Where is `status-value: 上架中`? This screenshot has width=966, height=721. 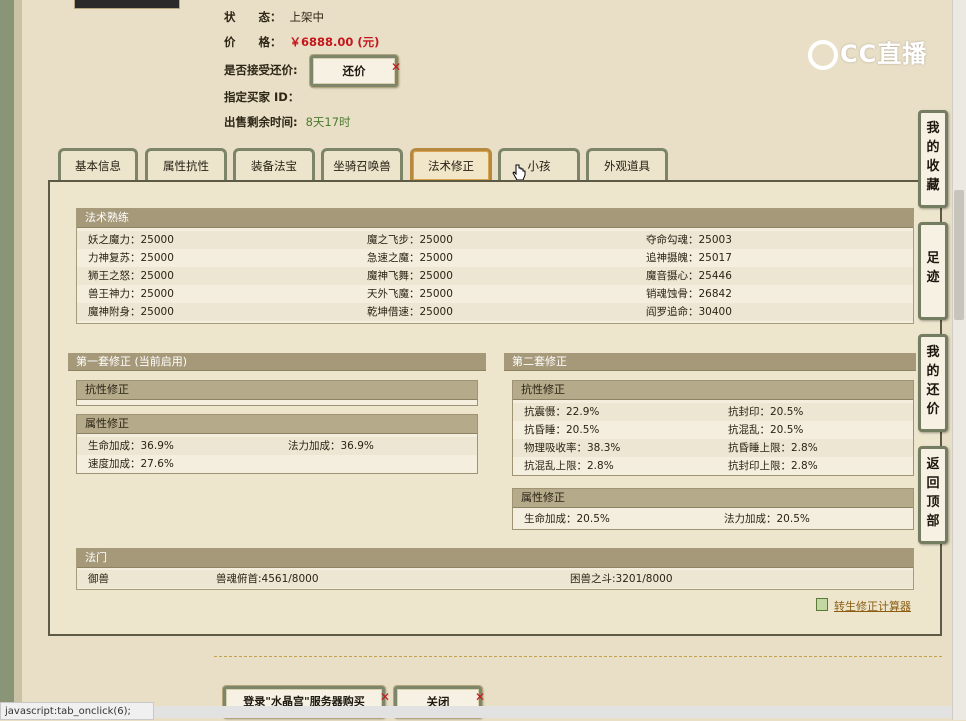 status-value: 上架中 is located at coordinates (307, 17).